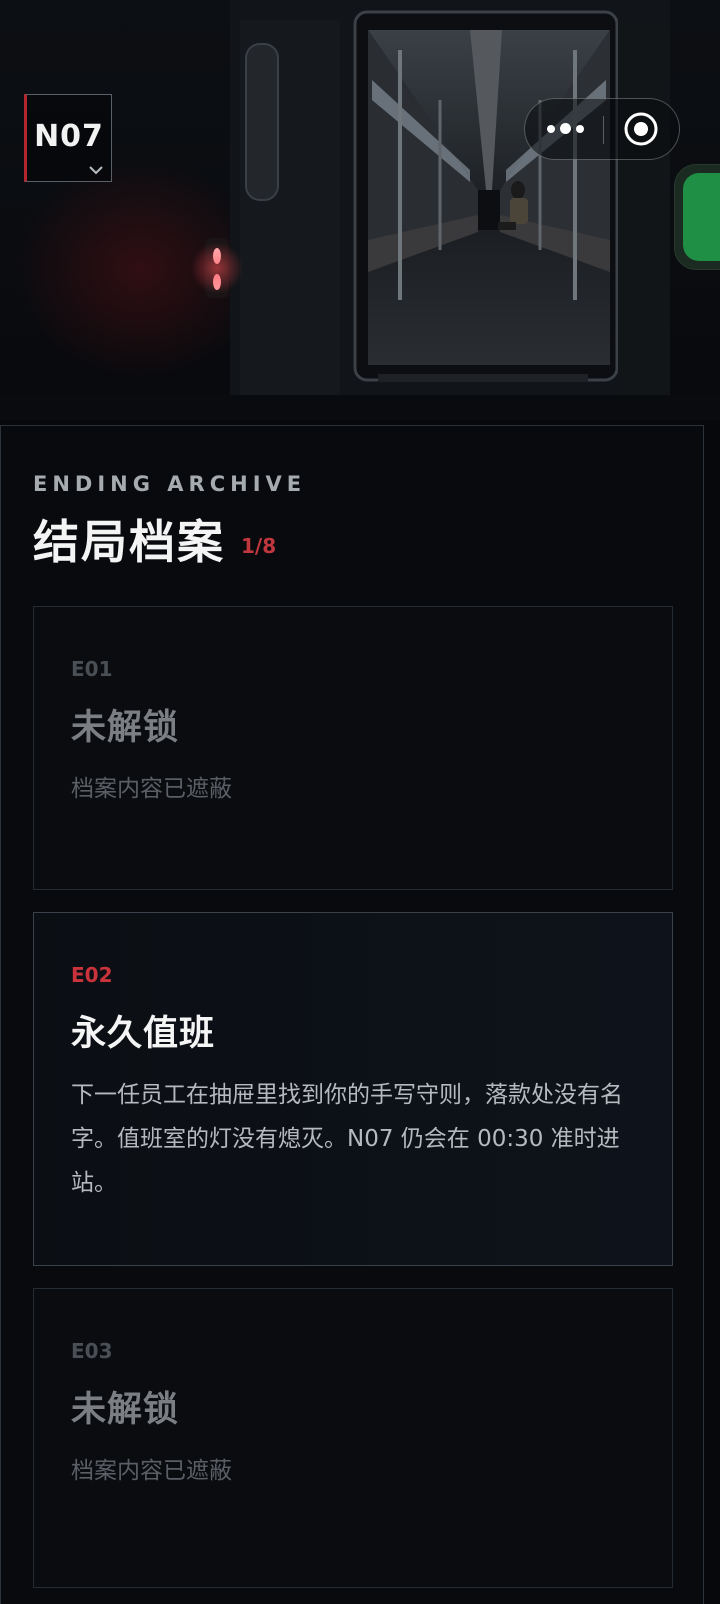 This screenshot has height=1604, width=720. What do you see at coordinates (259, 546) in the screenshot?
I see `unlock-count: 1/8` at bounding box center [259, 546].